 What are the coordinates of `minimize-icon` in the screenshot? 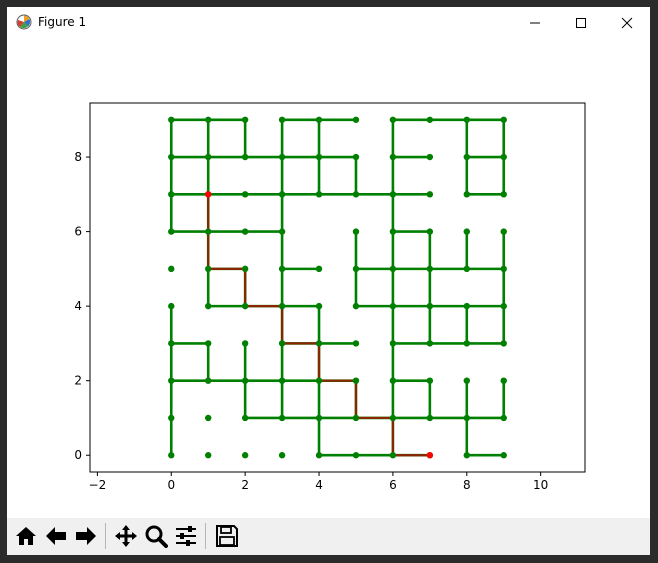 It's located at (535, 22).